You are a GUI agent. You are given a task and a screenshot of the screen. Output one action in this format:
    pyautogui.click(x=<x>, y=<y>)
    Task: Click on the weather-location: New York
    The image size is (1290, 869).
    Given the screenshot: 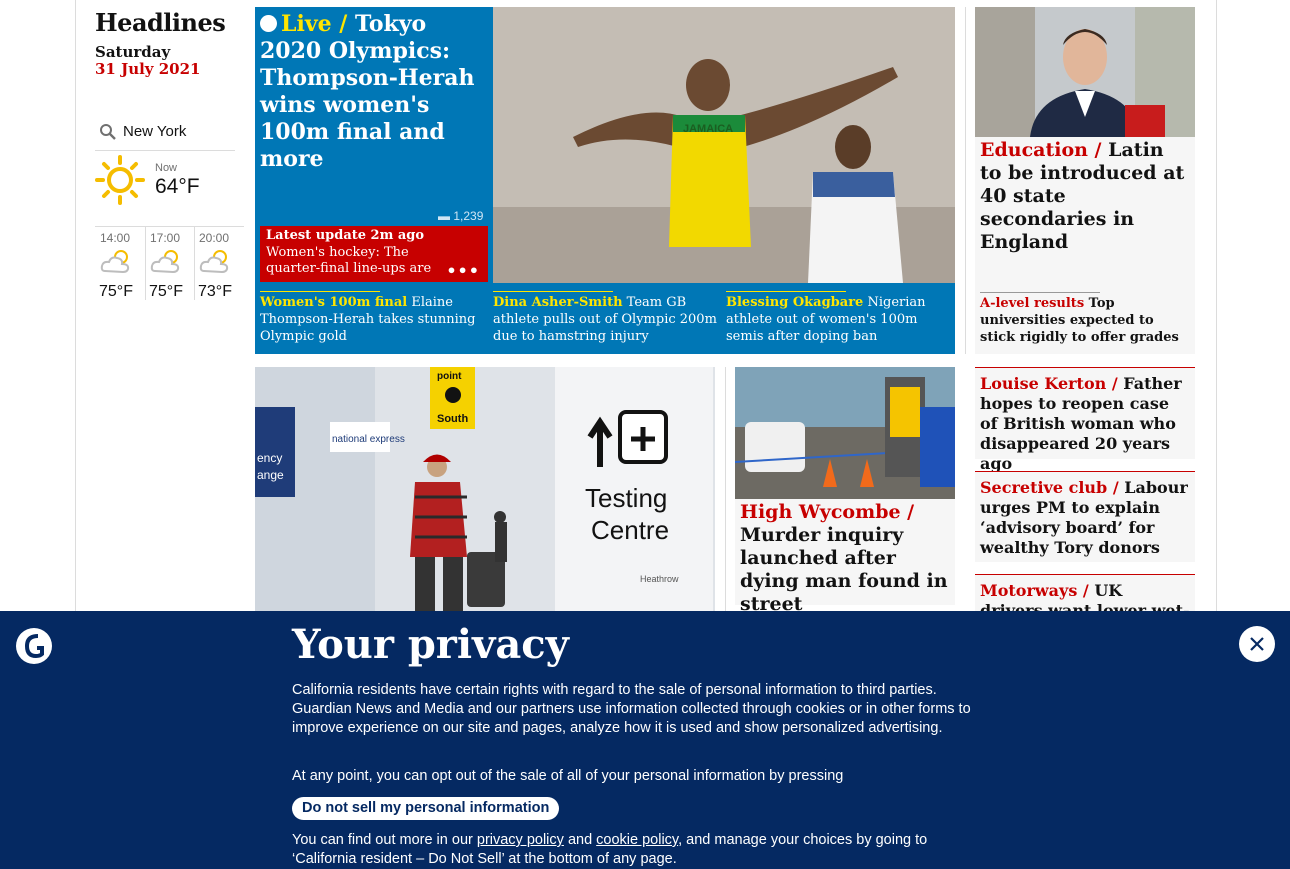 What is the action you would take?
    pyautogui.click(x=165, y=134)
    